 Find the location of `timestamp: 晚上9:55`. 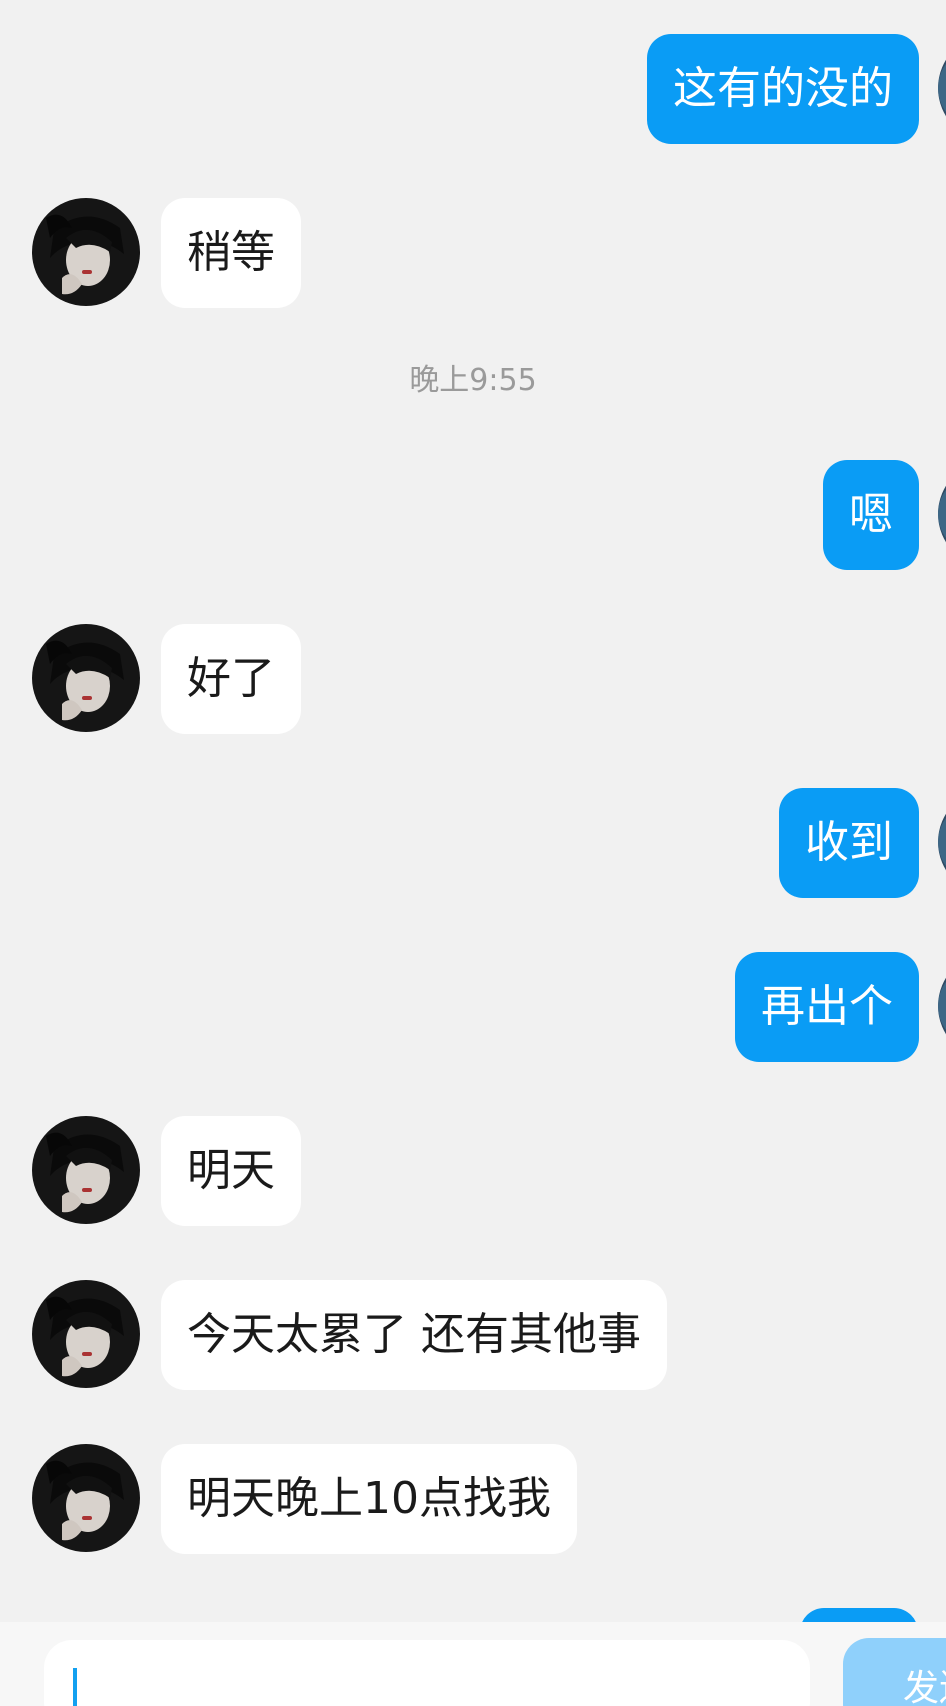

timestamp: 晚上9:55 is located at coordinates (473, 380).